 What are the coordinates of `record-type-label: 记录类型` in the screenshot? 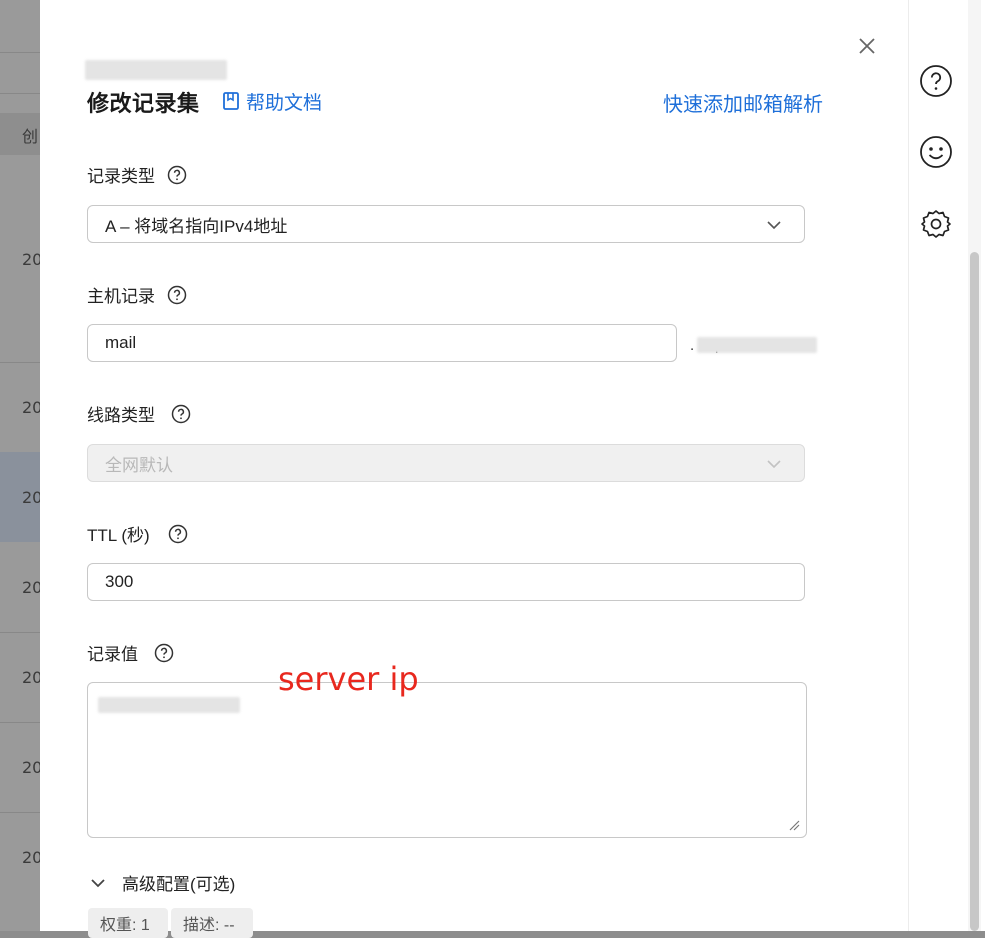 It's located at (137, 174).